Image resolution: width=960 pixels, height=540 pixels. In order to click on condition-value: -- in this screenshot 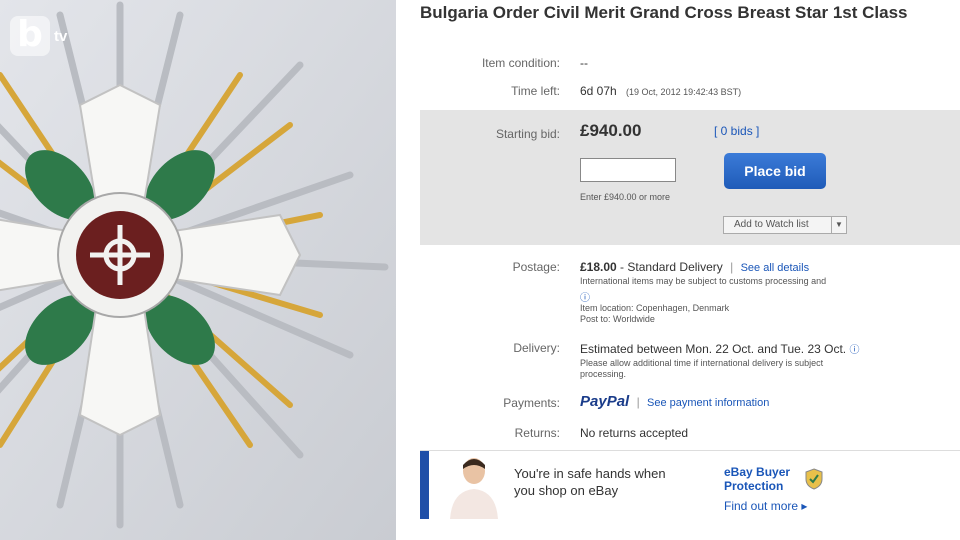, I will do `click(584, 63)`.